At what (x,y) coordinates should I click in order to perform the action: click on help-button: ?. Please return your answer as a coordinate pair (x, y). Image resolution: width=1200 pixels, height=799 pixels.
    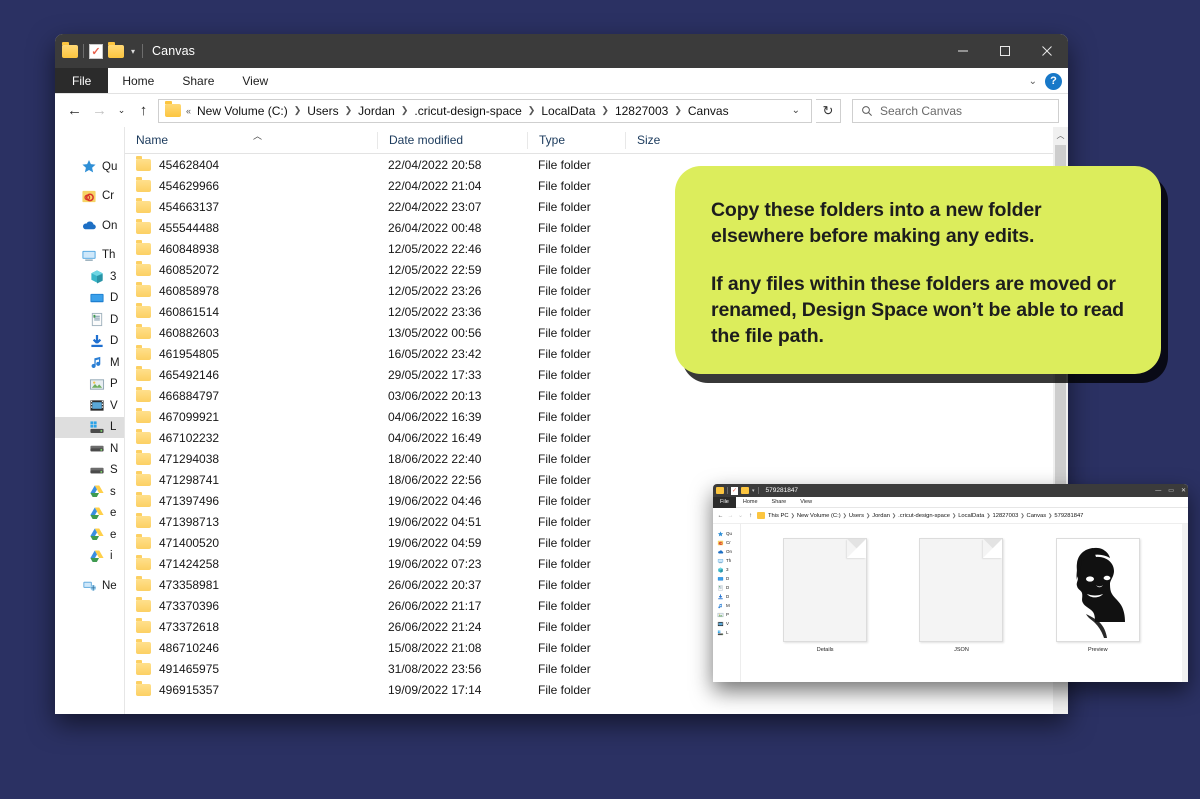
    Looking at the image, I should click on (1053, 81).